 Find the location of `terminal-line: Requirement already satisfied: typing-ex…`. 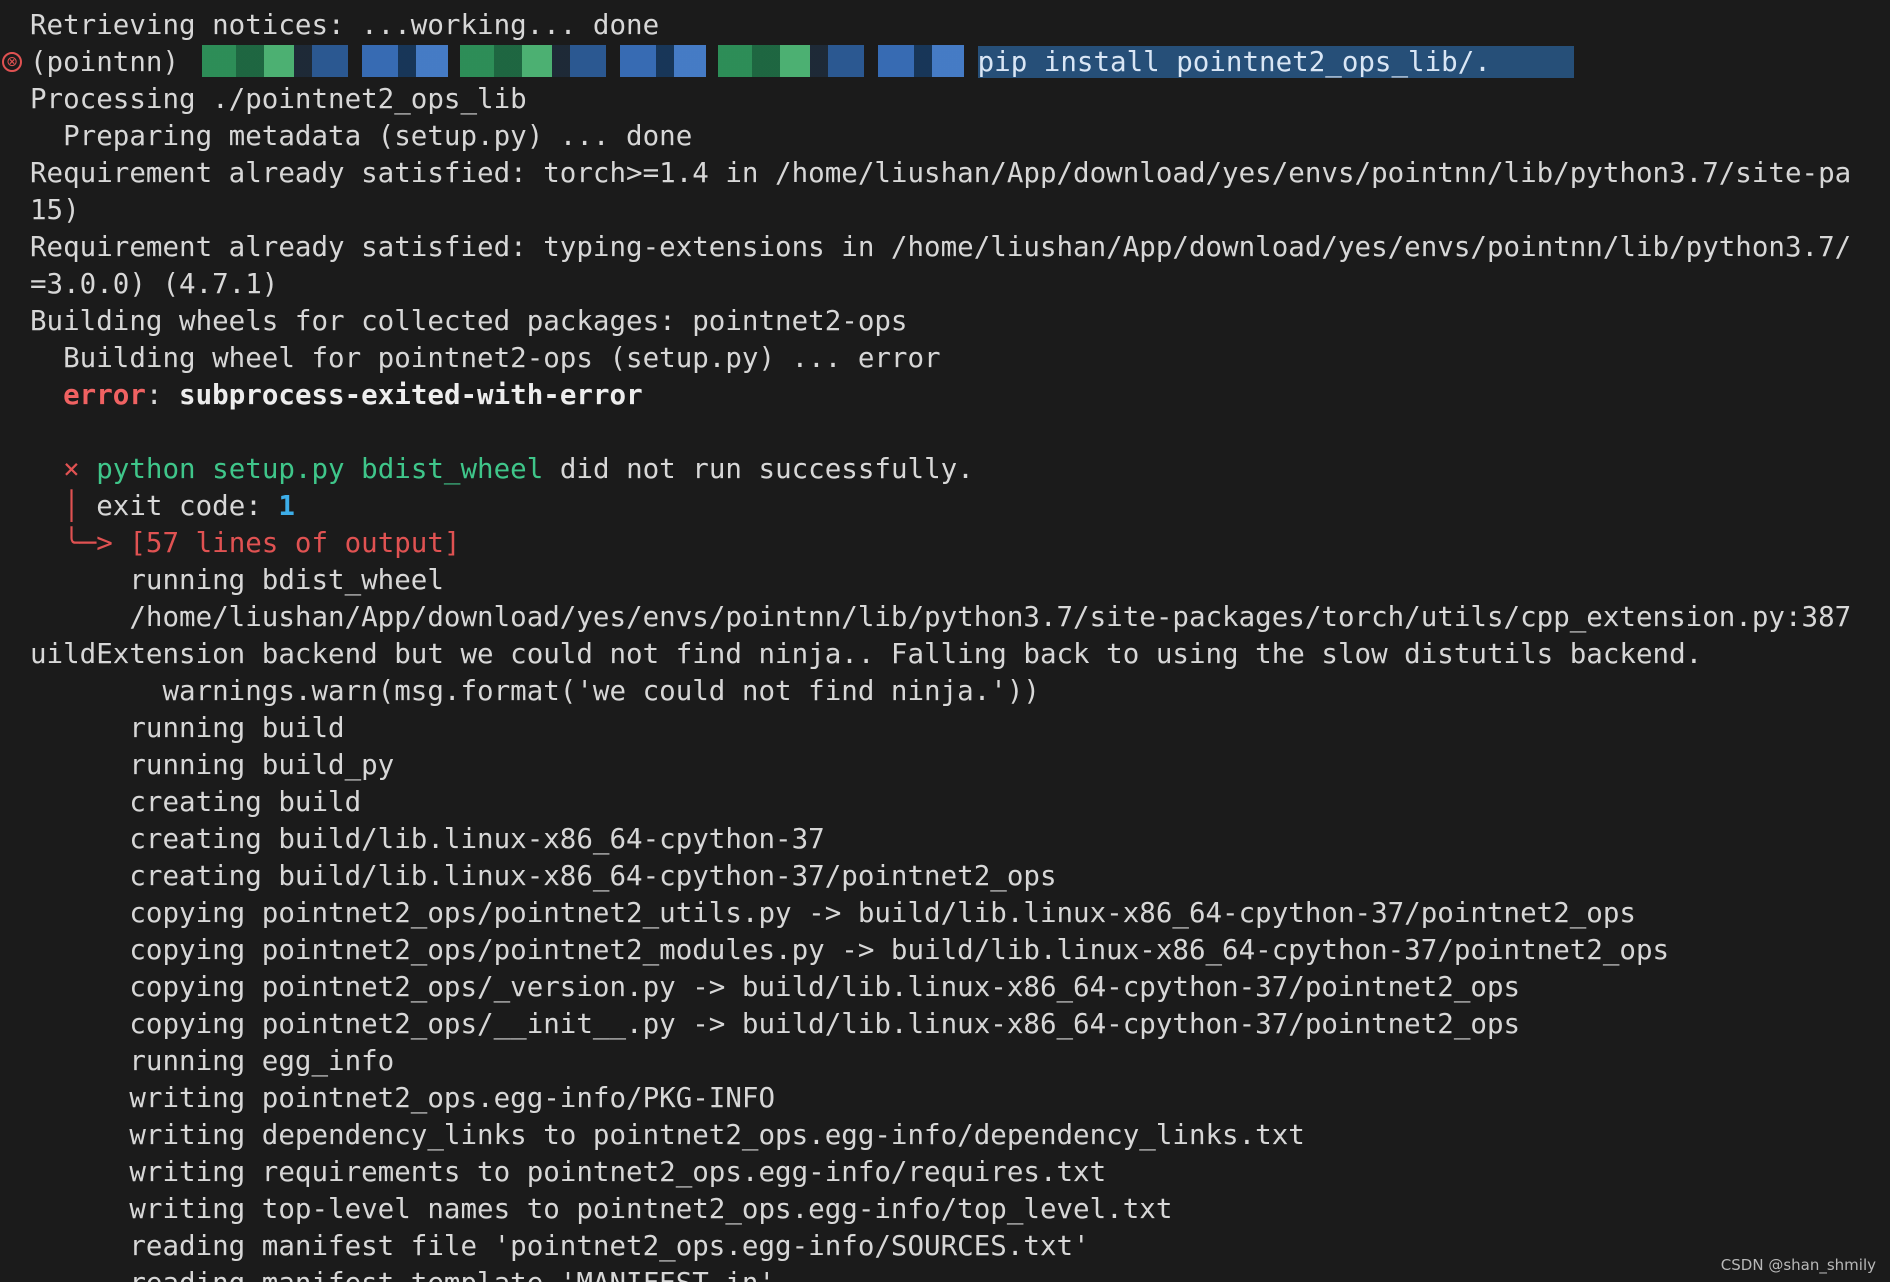

terminal-line: Requirement already satisfied: typing-ex… is located at coordinates (941, 247).